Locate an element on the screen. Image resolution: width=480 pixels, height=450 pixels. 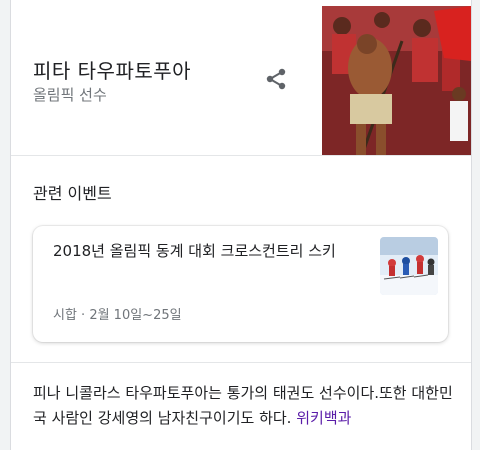
entity-title: 피타 타우파토푸아 is located at coordinates (112, 71).